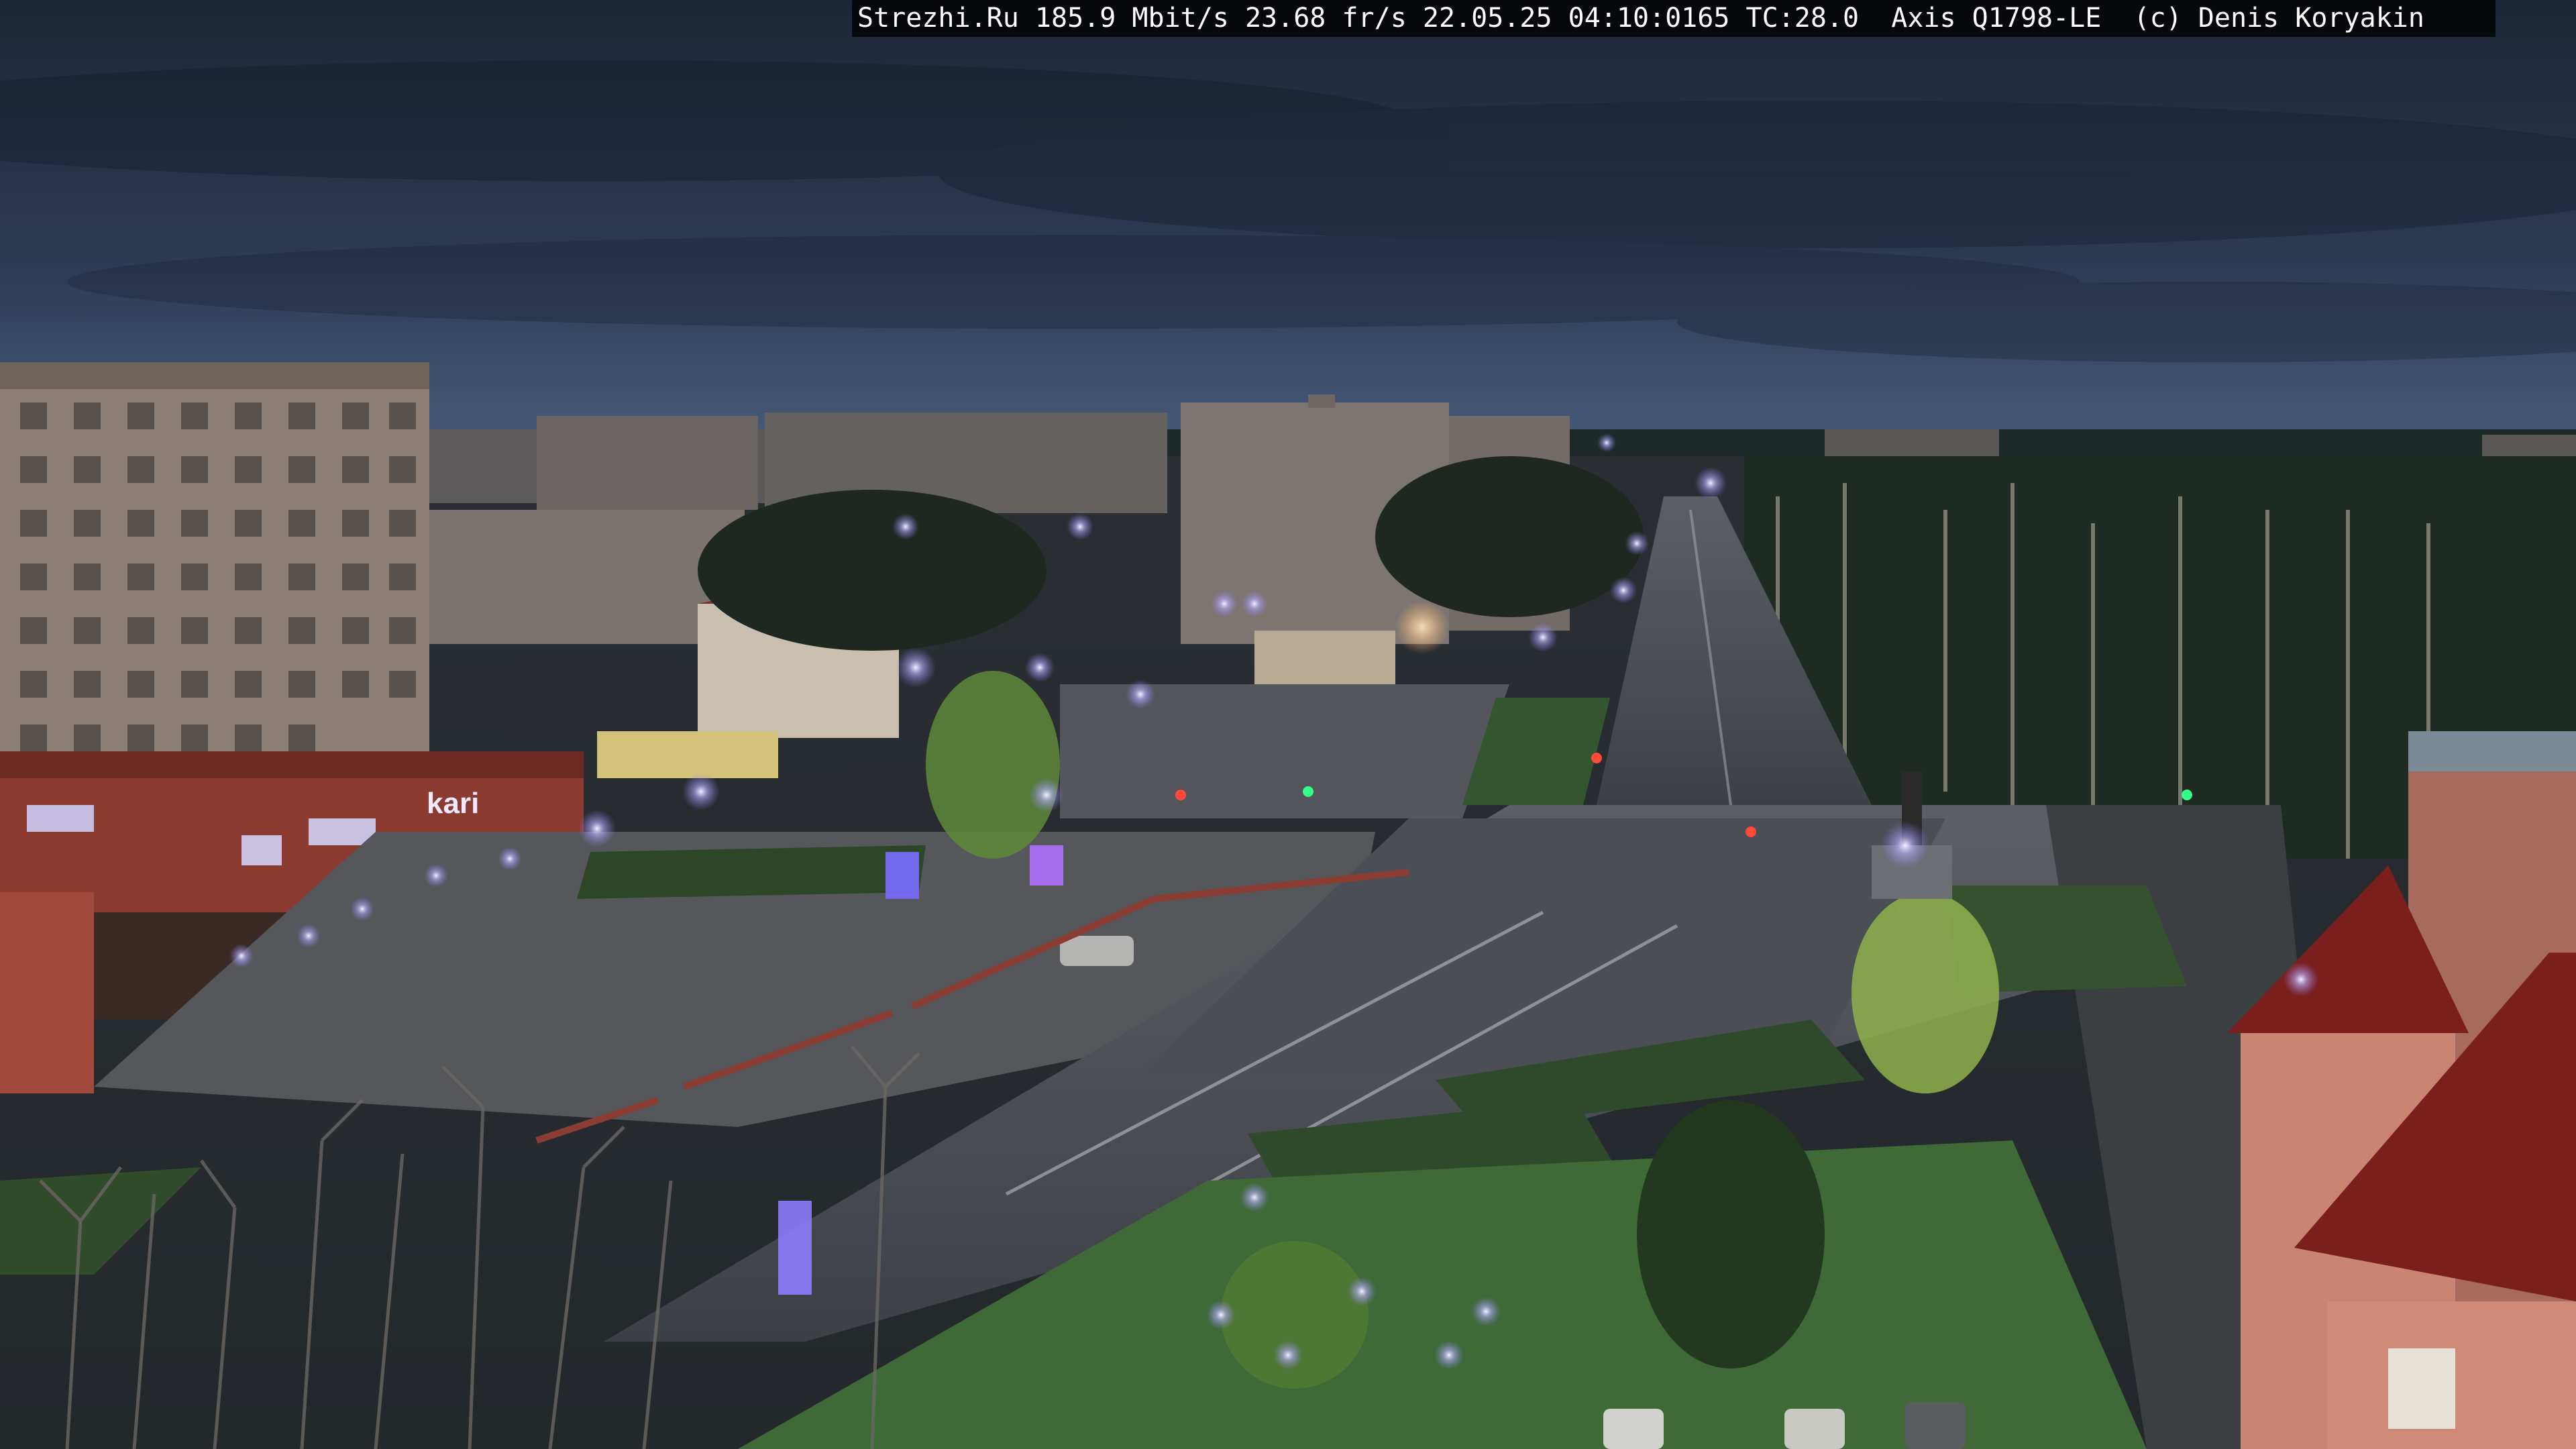  I want to click on storefront-sign-kari: kari, so click(453, 803).